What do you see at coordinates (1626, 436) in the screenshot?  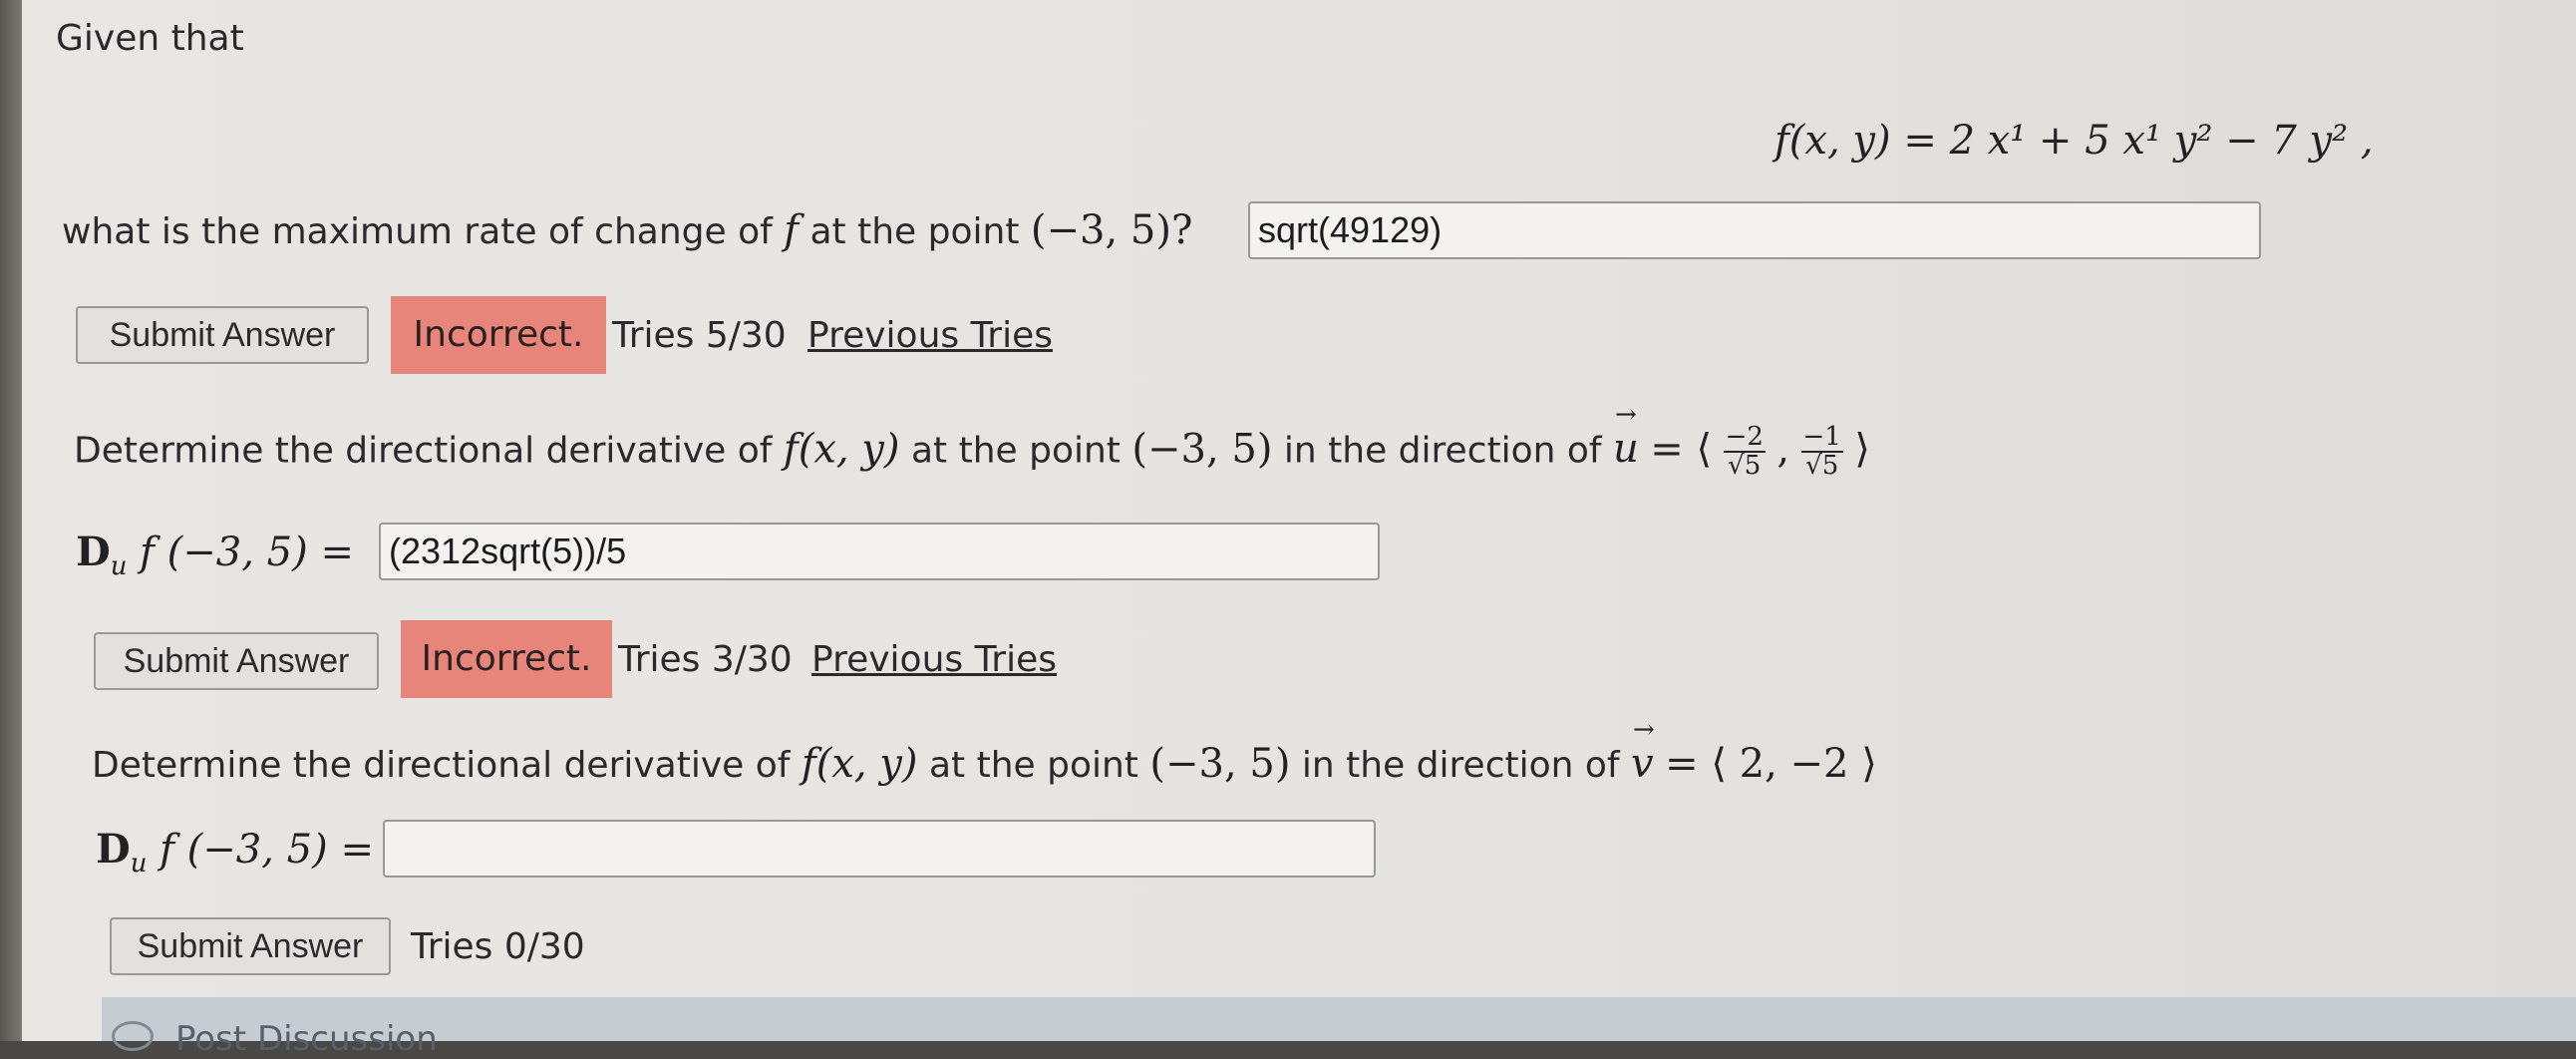 I see `q2-vector-u: → u` at bounding box center [1626, 436].